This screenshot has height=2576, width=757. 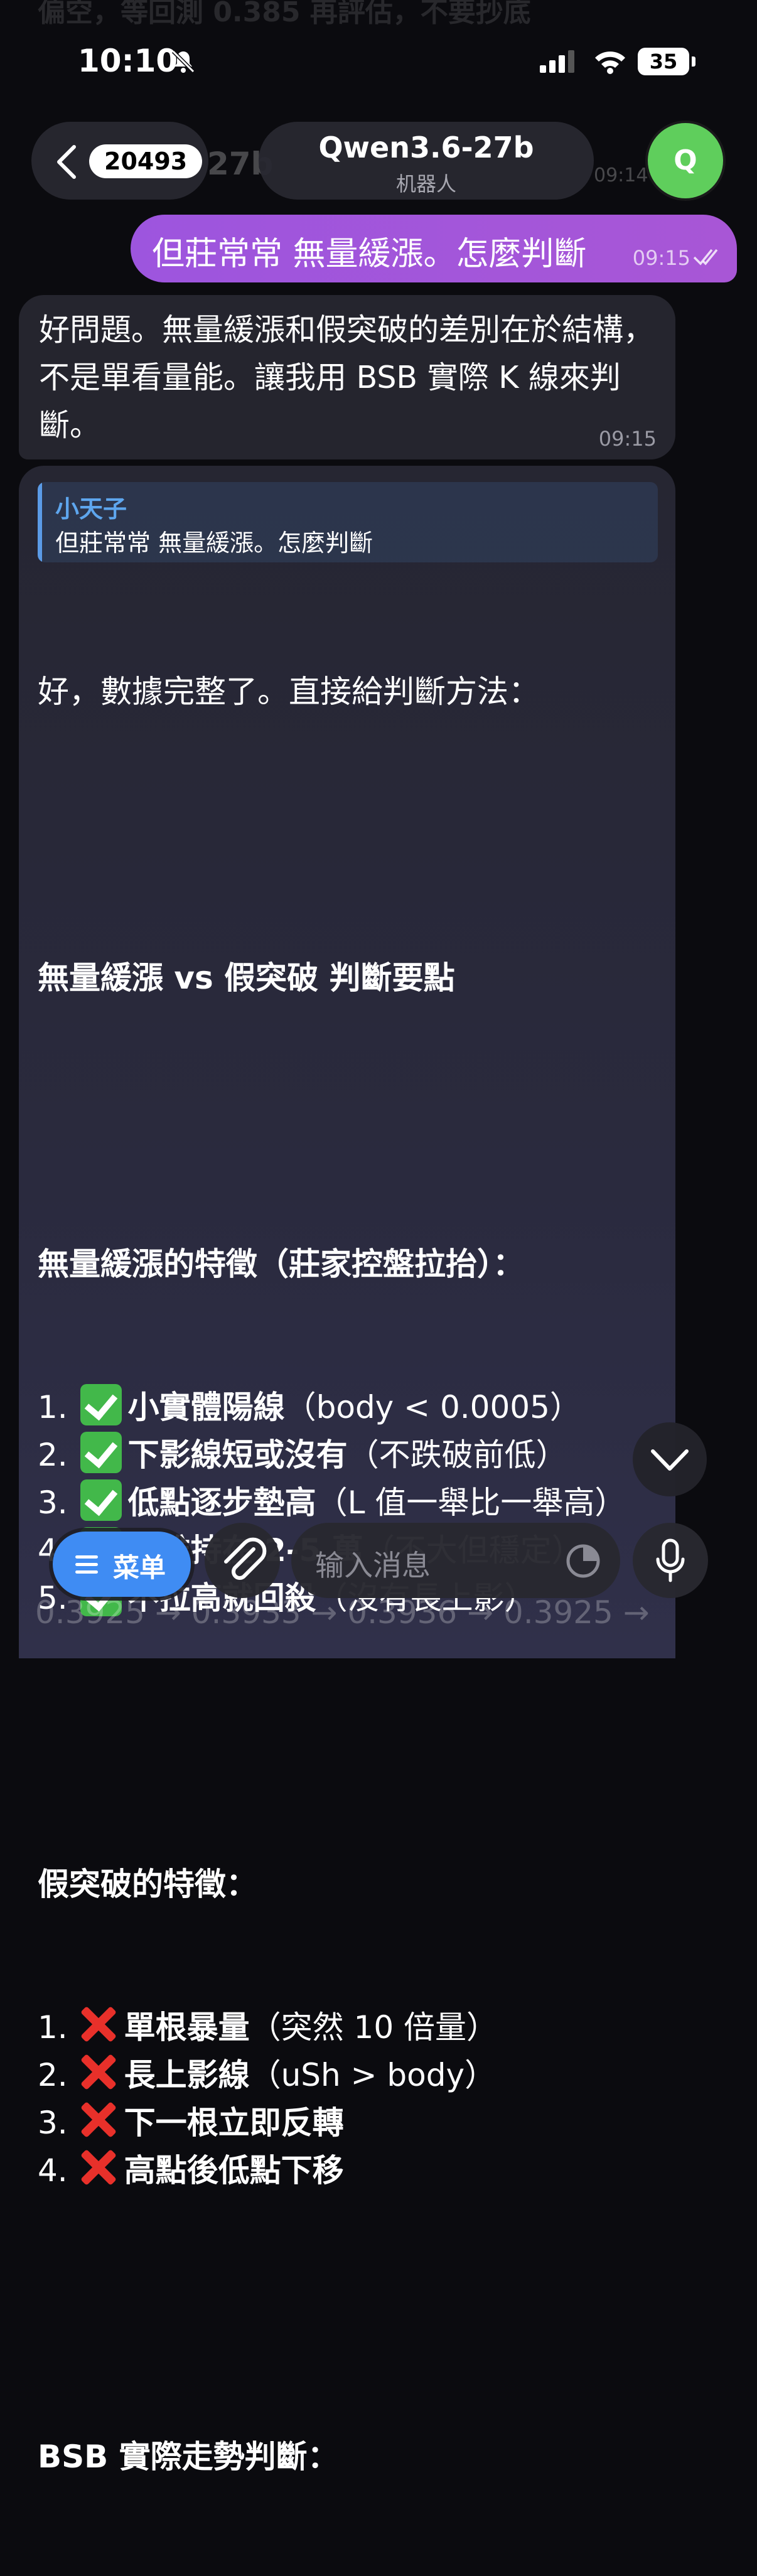 I want to click on item-title: 高點後低點下移, so click(x=234, y=2170).